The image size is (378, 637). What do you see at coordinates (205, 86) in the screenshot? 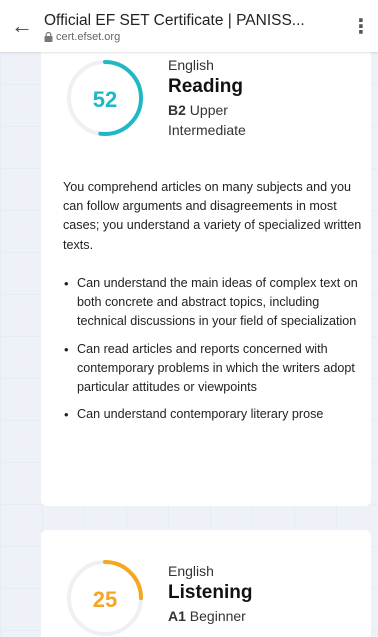
I see `reading-skill-name: Reading` at bounding box center [205, 86].